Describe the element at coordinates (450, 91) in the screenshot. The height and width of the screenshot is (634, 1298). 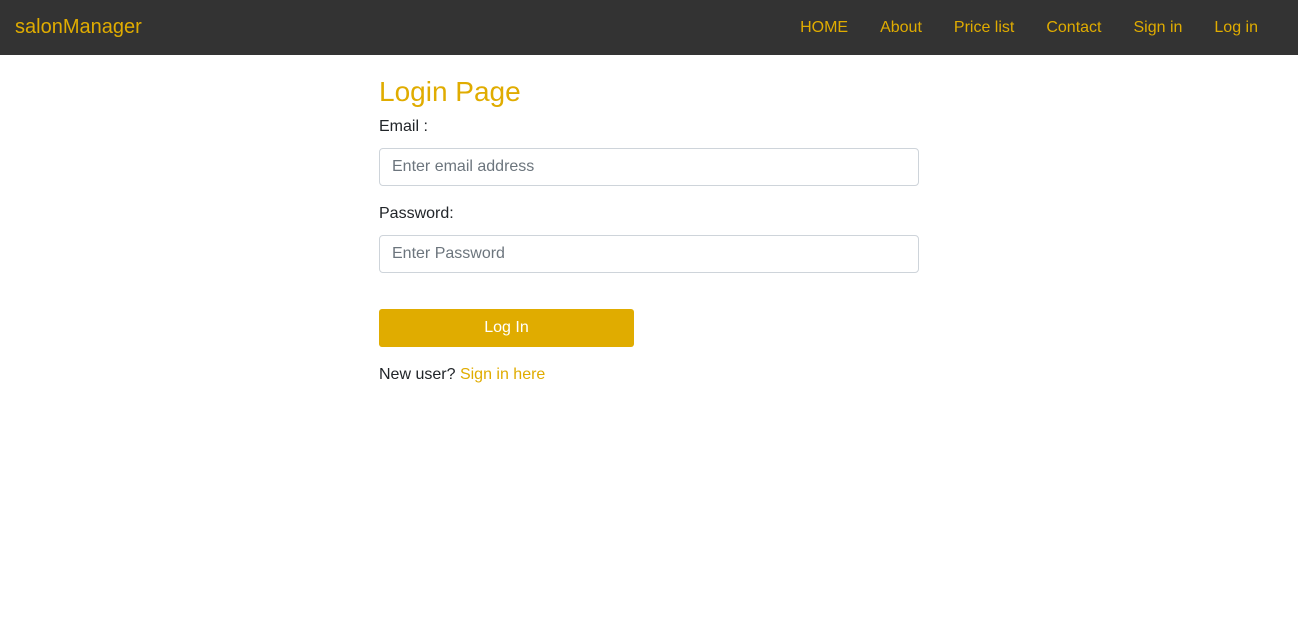
I see `page-title: Login Page` at that location.